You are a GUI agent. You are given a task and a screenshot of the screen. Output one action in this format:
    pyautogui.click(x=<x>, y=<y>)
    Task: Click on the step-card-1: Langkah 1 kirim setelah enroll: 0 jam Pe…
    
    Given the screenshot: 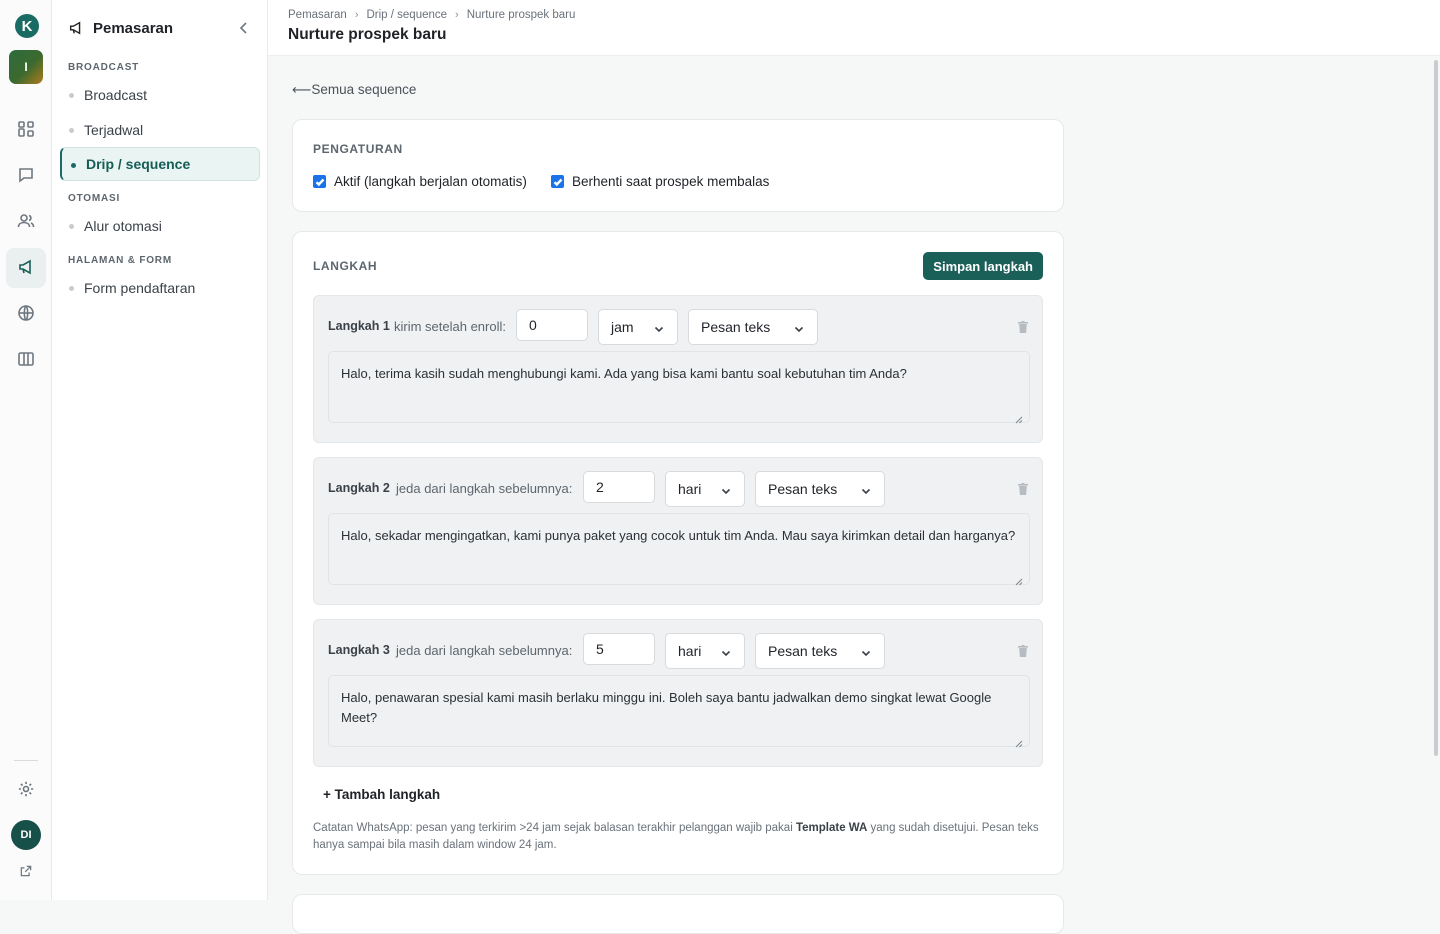 What is the action you would take?
    pyautogui.click(x=678, y=369)
    